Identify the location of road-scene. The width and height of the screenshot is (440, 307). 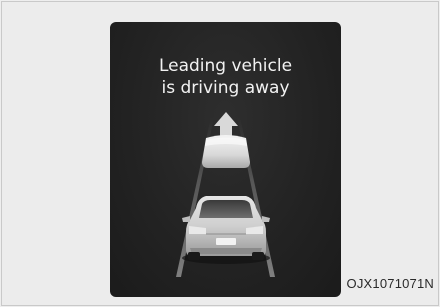
(225, 194).